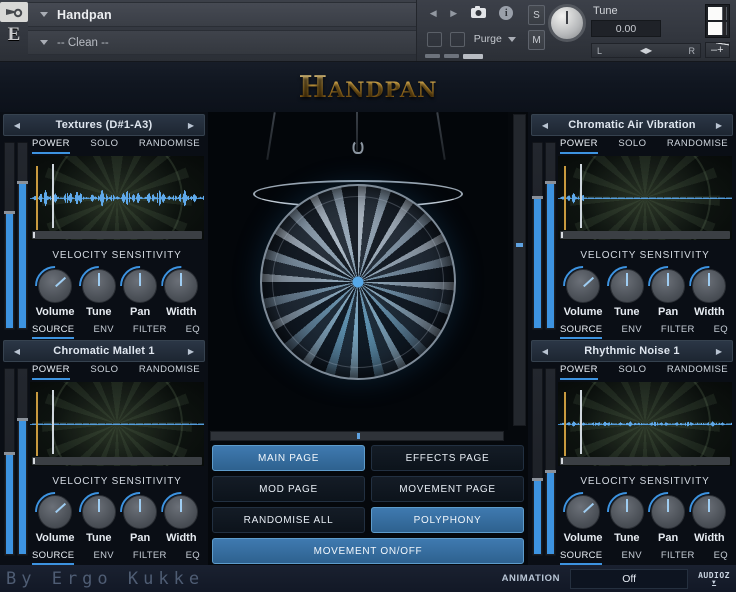  Describe the element at coordinates (447, 489) in the screenshot. I see `button-movement-page: MOVEMENT PAGE` at that location.